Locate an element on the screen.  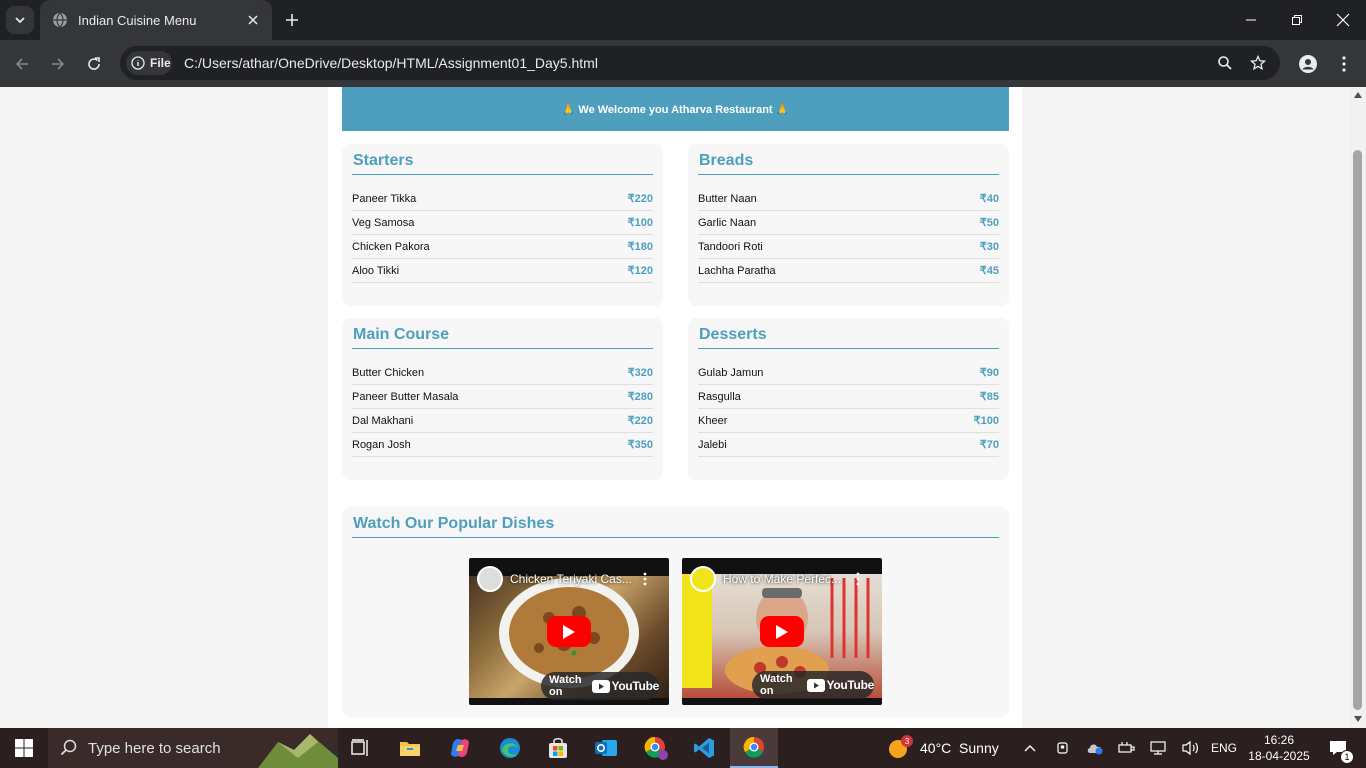
clock-time: 16:26 is located at coordinates (1279, 740).